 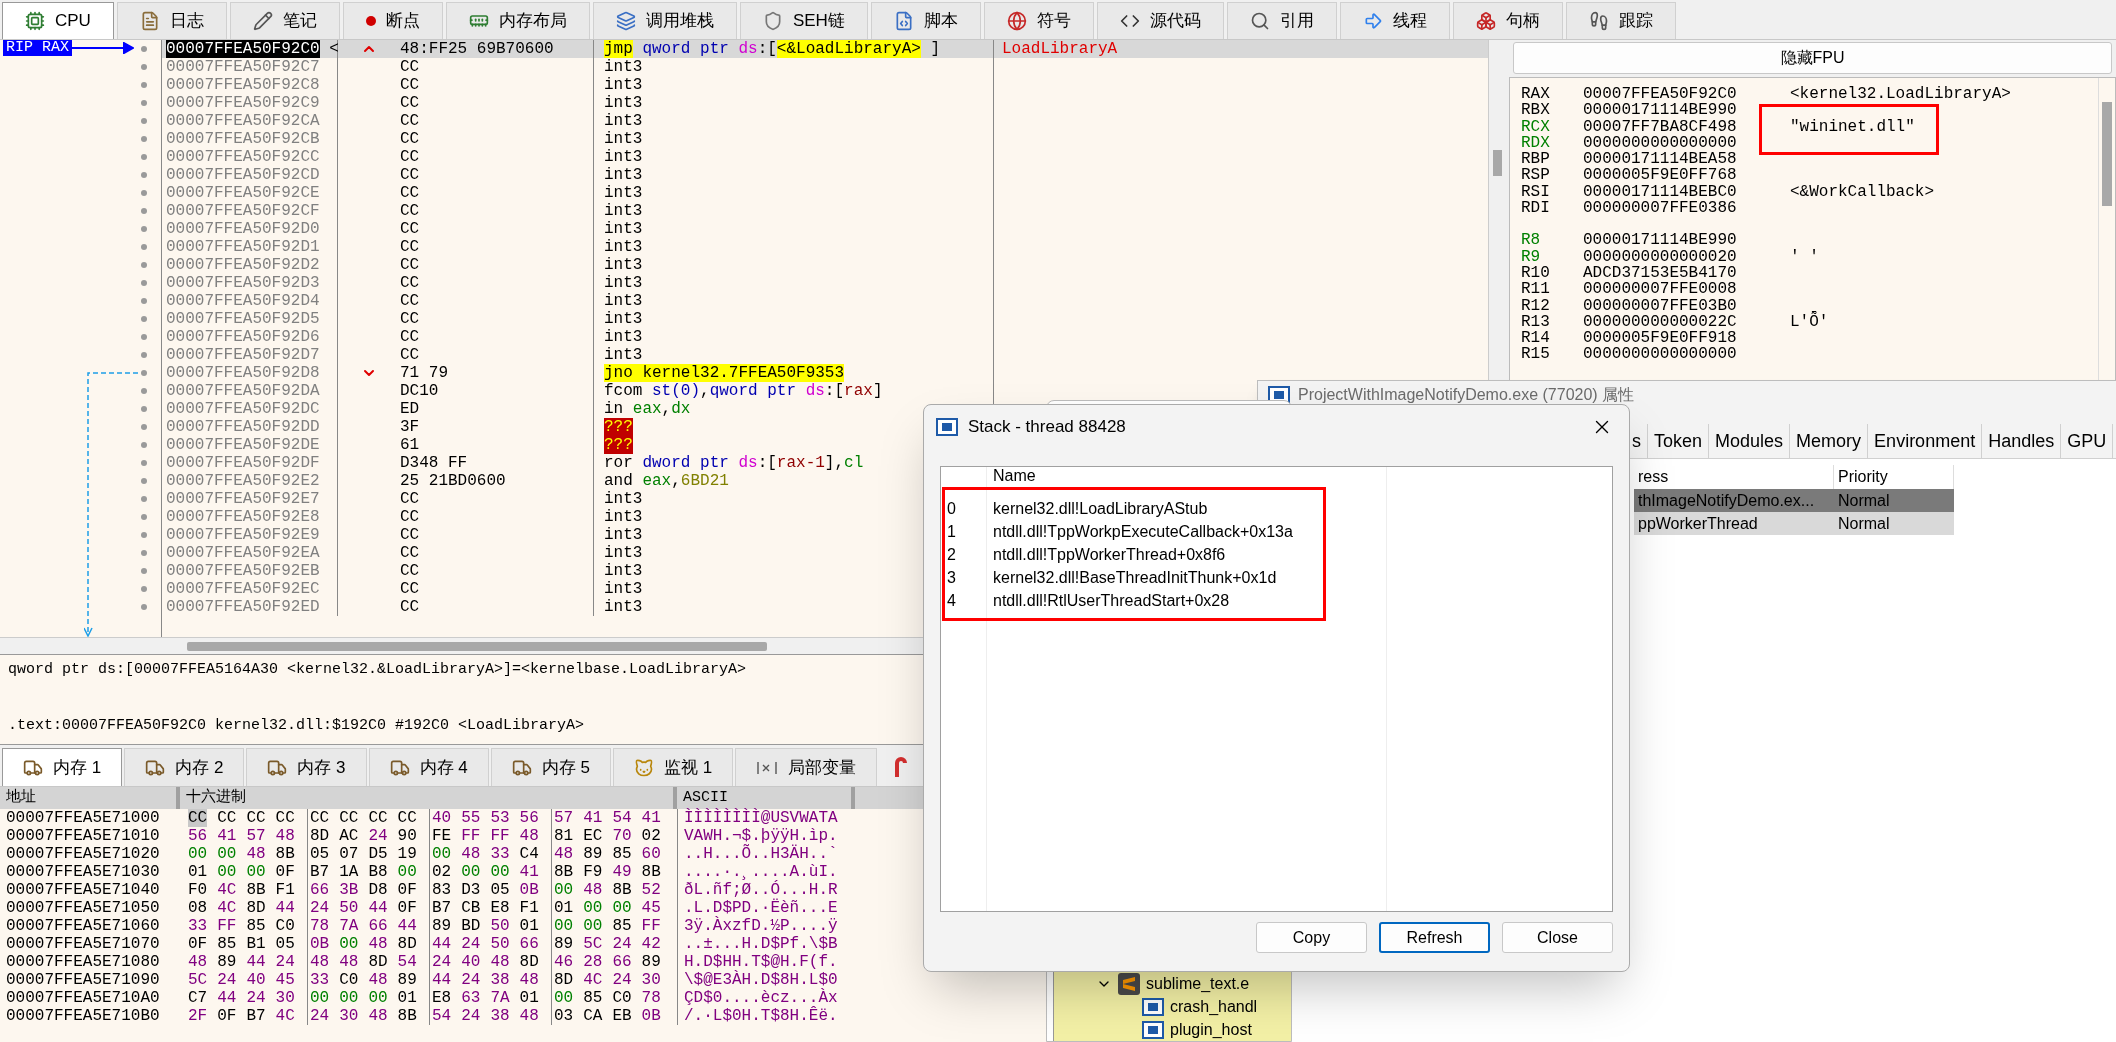 I want to click on hex-byte: 42, so click(x=651, y=944).